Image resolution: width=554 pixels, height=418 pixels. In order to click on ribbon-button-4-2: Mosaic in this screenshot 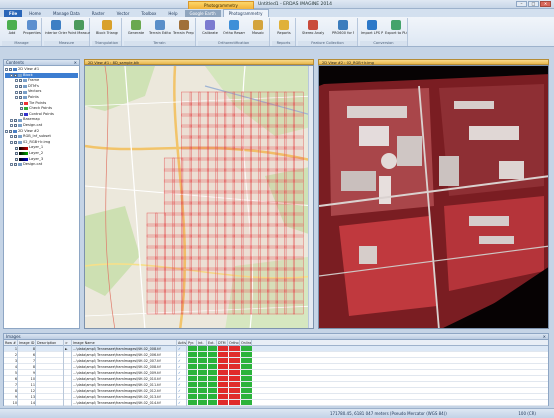, I will do `click(258, 29)`.